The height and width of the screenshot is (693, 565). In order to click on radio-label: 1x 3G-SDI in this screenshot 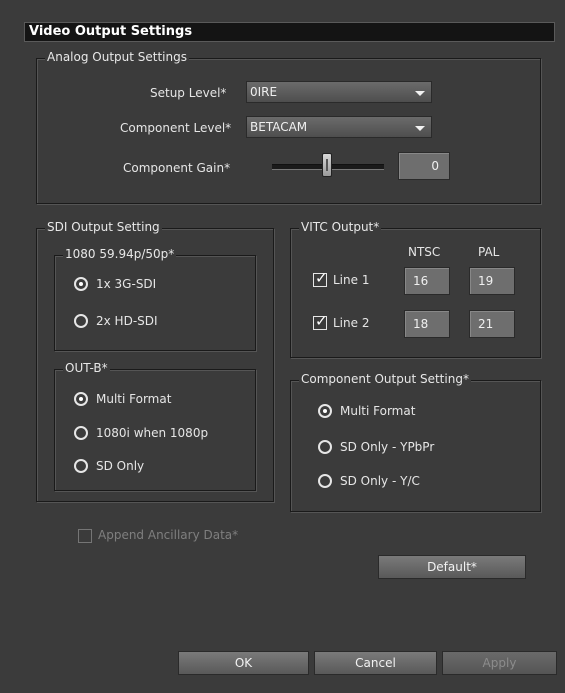, I will do `click(126, 284)`.